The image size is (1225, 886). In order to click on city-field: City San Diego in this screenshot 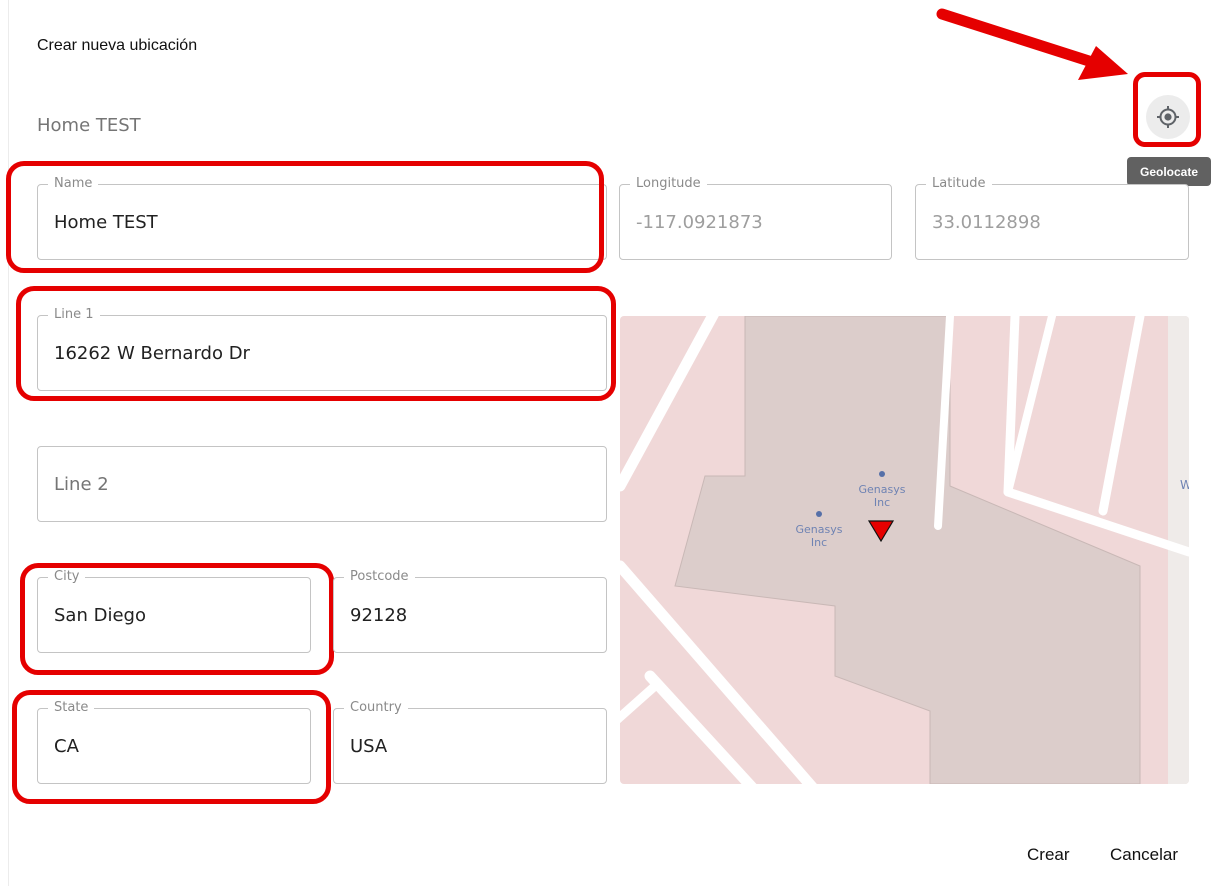, I will do `click(174, 611)`.